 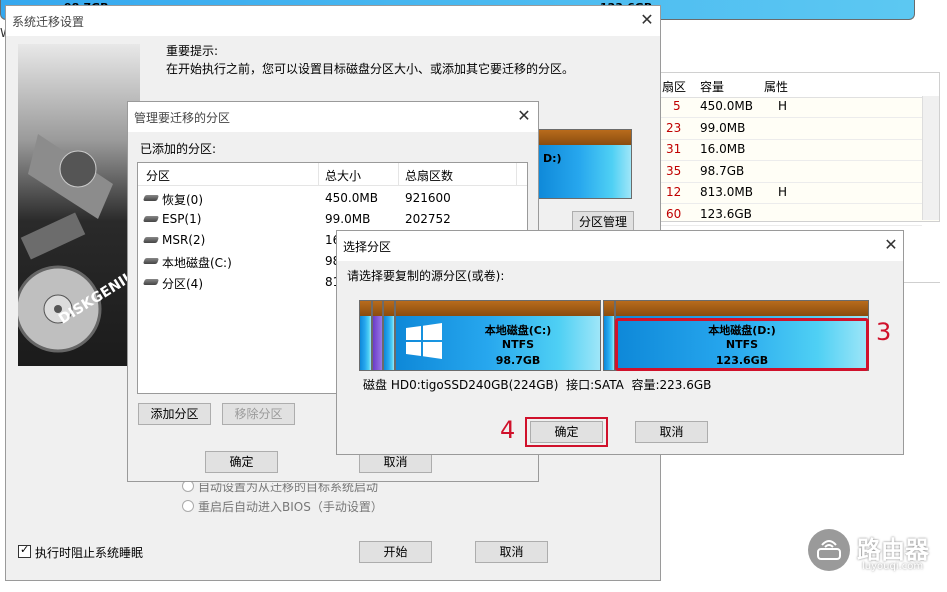 I want to click on prevent-sleep-checkbox: ✓, so click(x=24, y=550).